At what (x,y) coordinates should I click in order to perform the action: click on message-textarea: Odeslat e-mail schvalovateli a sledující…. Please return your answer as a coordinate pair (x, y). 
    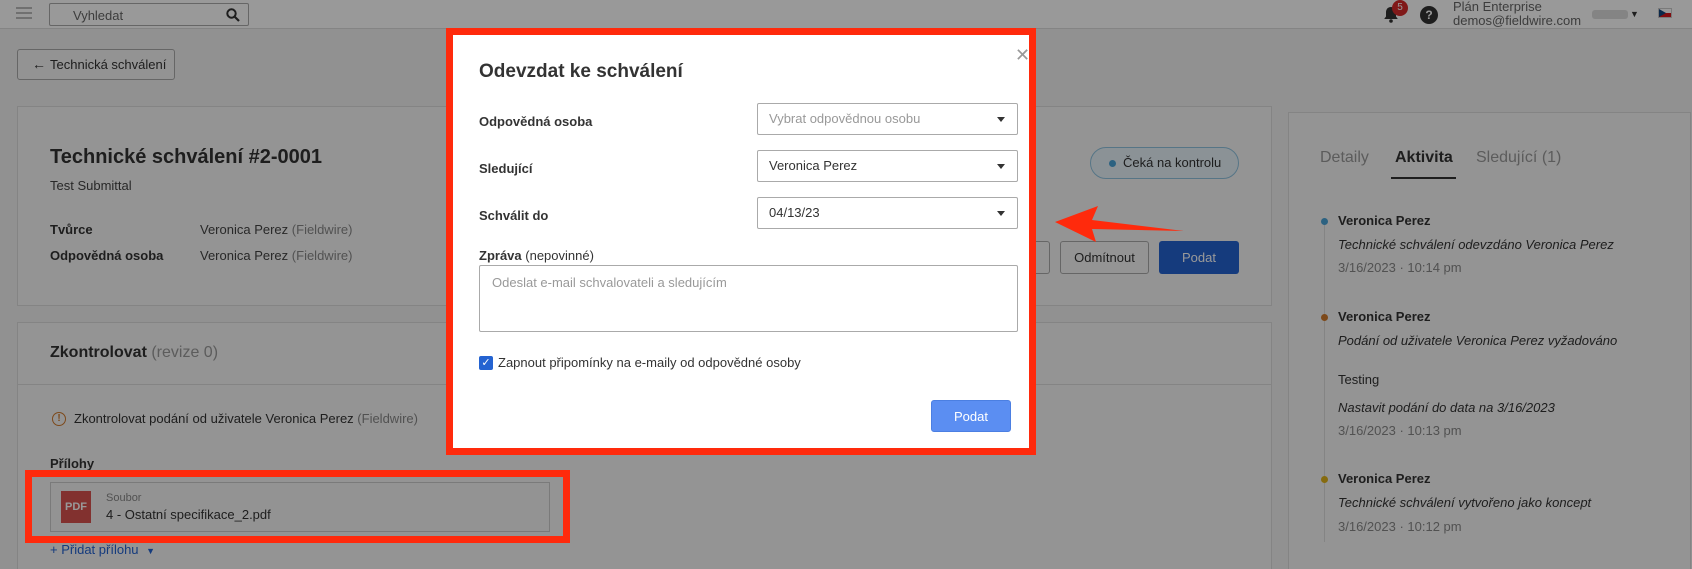
    Looking at the image, I should click on (748, 298).